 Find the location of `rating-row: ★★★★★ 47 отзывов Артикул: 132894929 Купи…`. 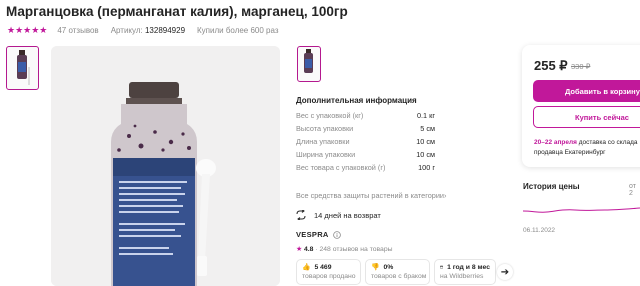

rating-row: ★★★★★ 47 отзывов Артикул: 132894929 Купи… is located at coordinates (143, 30).